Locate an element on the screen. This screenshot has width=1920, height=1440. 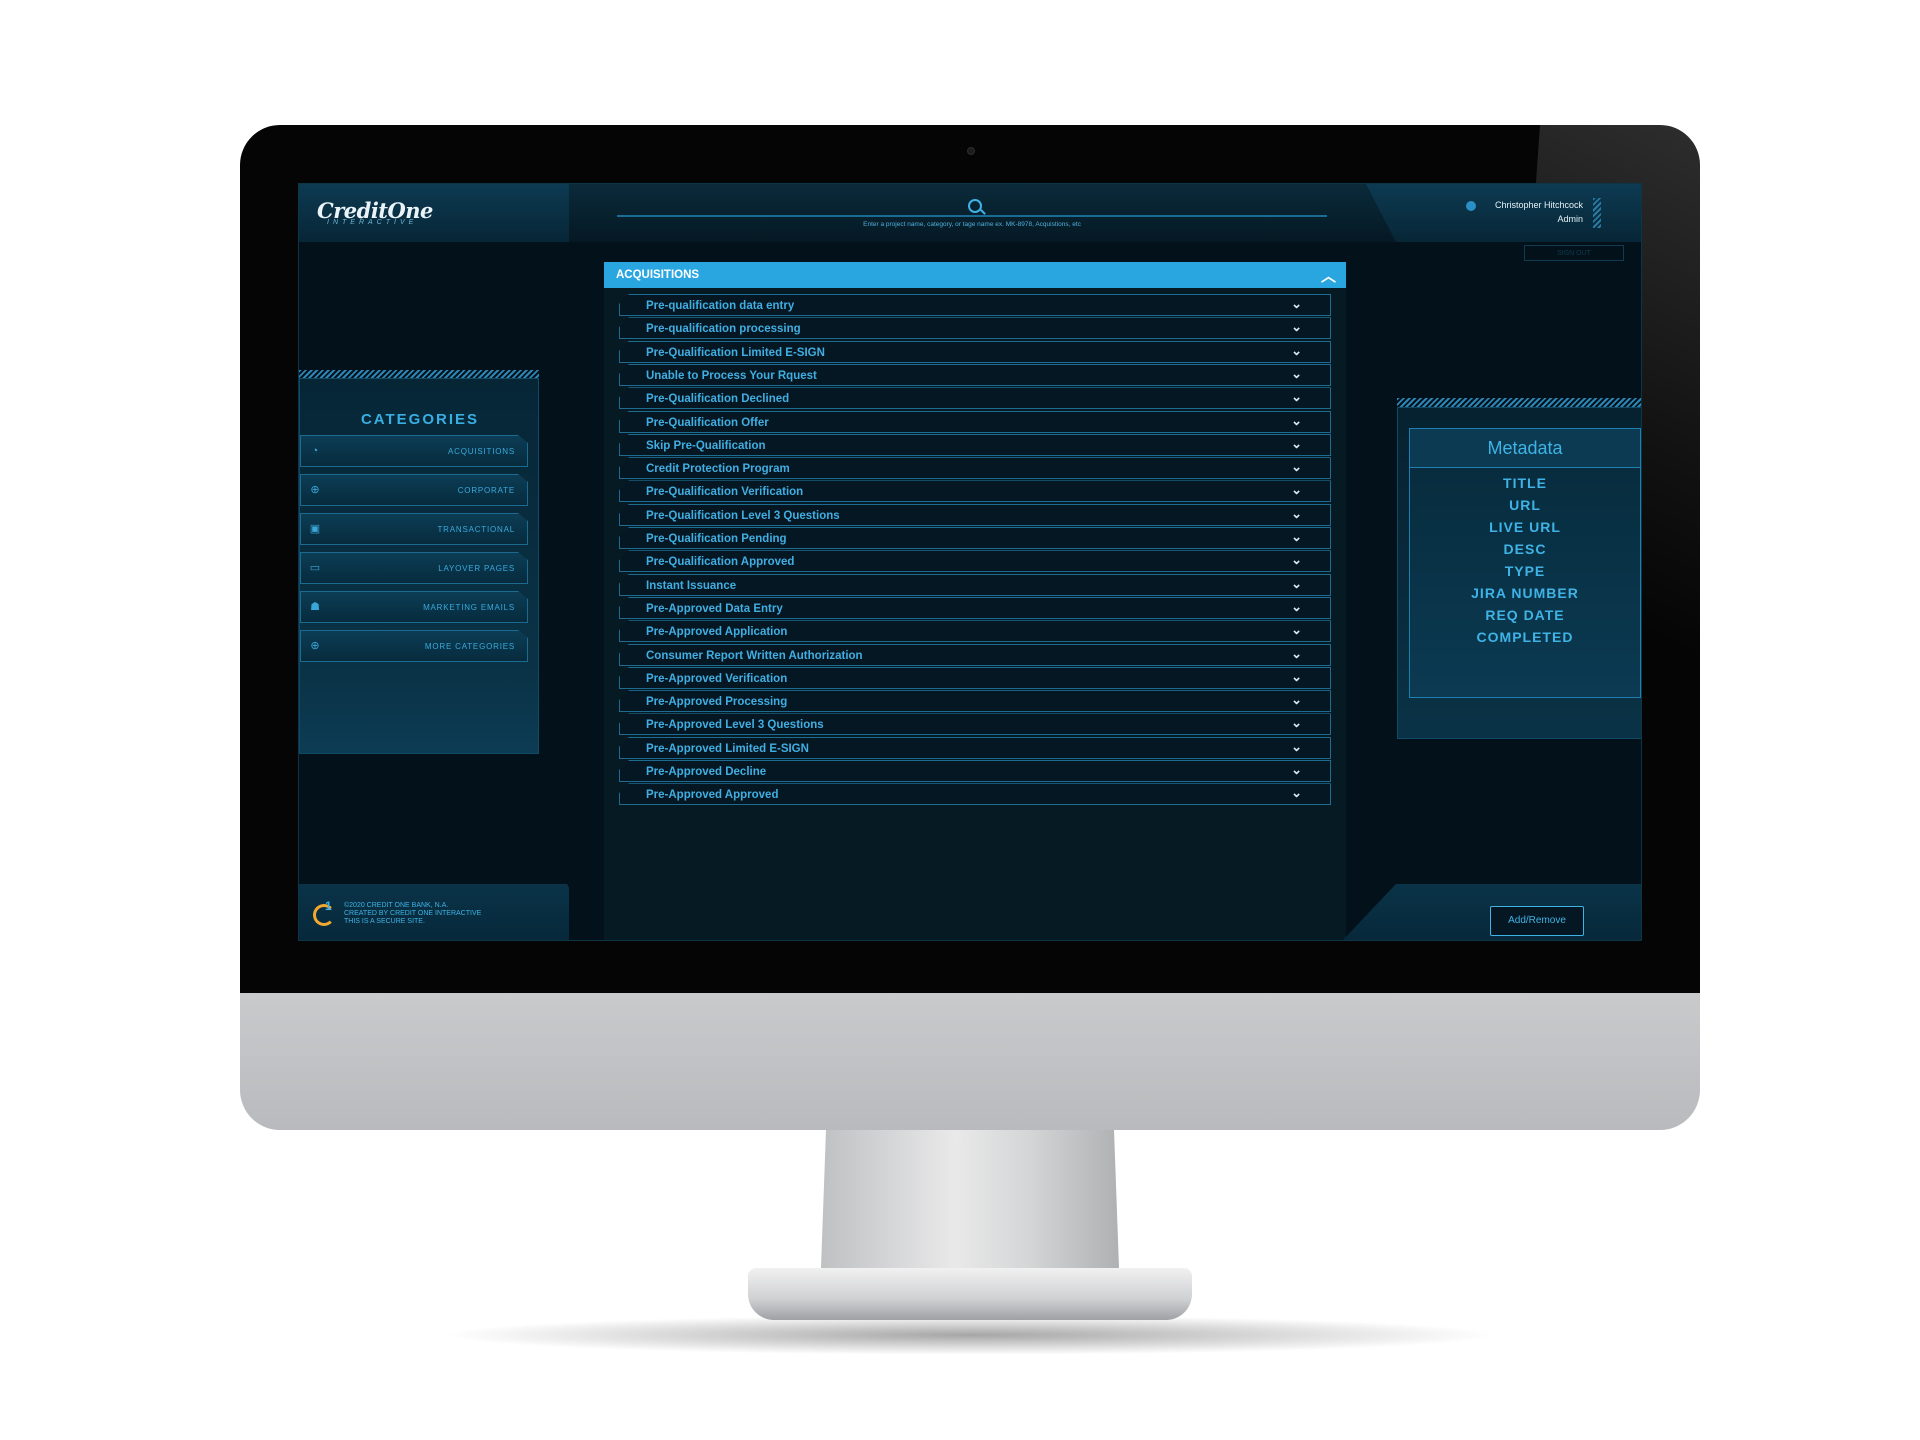
accordion-row: Pre-Qualification Offer ⌄ is located at coordinates (975, 421).